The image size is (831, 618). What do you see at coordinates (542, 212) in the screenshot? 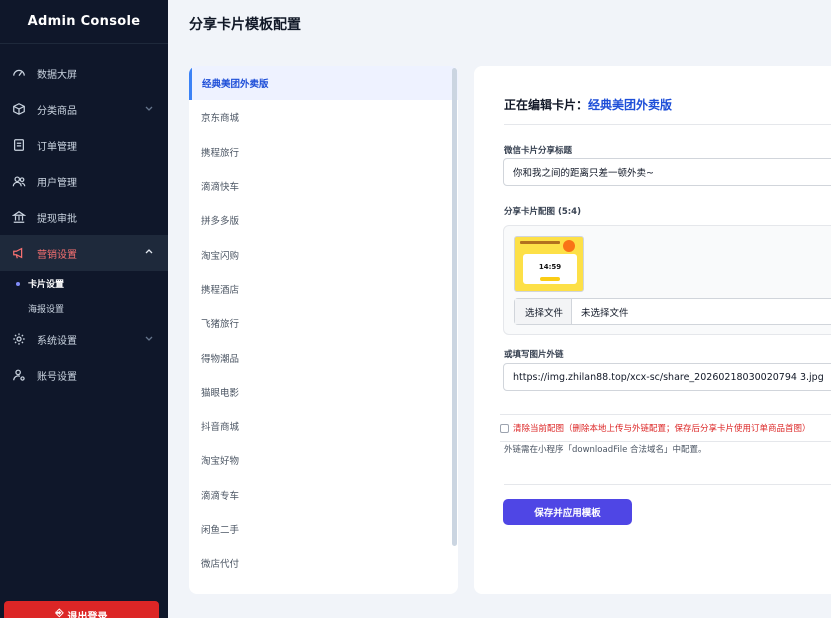
I see `image-label: 分享卡片配图 (5:4)` at bounding box center [542, 212].